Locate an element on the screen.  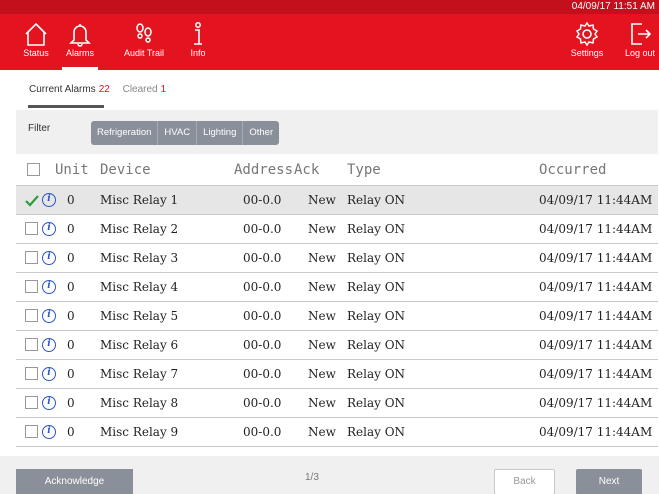
nav-alarms: Alarms is located at coordinates (80, 45).